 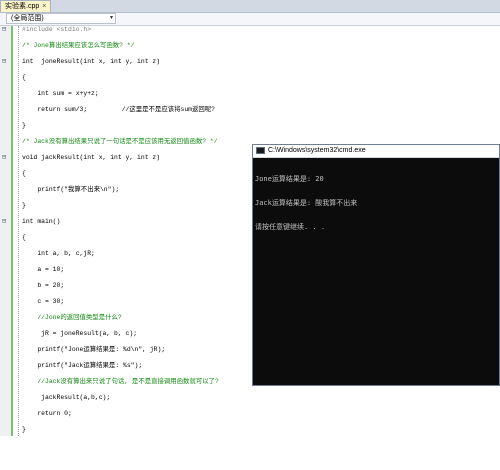 What do you see at coordinates (119, 109) in the screenshot?
I see `code-line: return sum/3; //这里是不是应该将sum返回呢?` at bounding box center [119, 109].